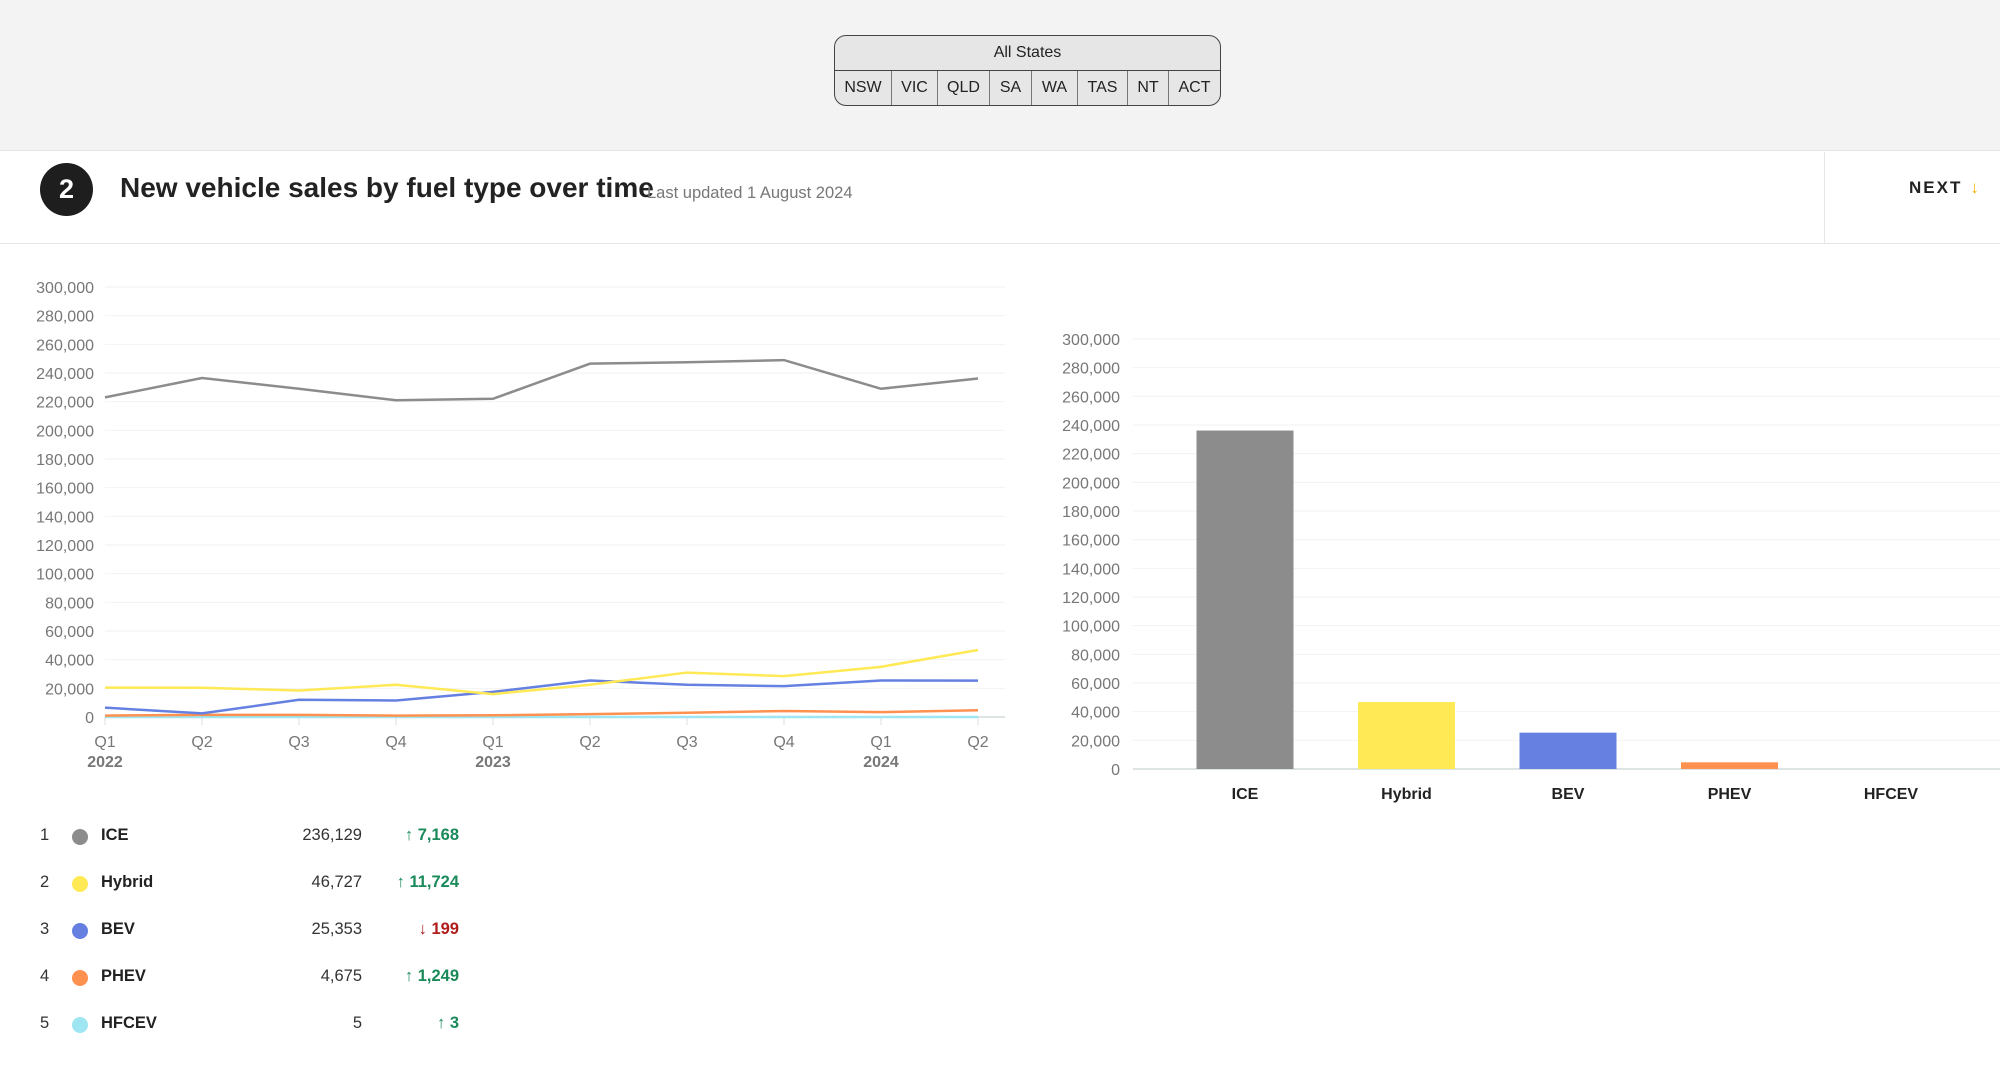 The width and height of the screenshot is (2000, 1065). I want to click on legend-rank: 3, so click(45, 929).